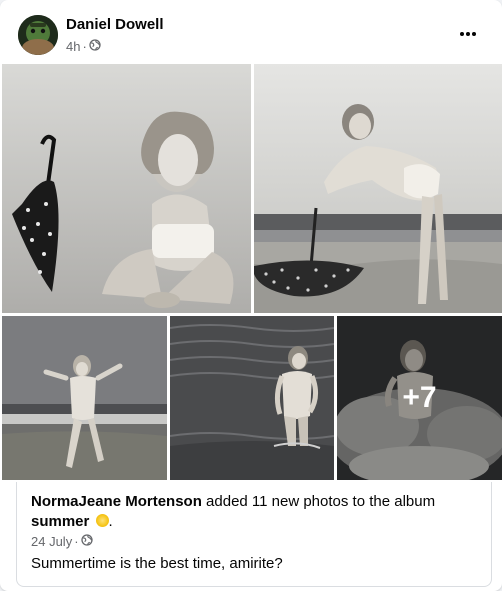 This screenshot has height=591, width=502. I want to click on attachment-actor: NormaJeane Mortenson, so click(116, 501).